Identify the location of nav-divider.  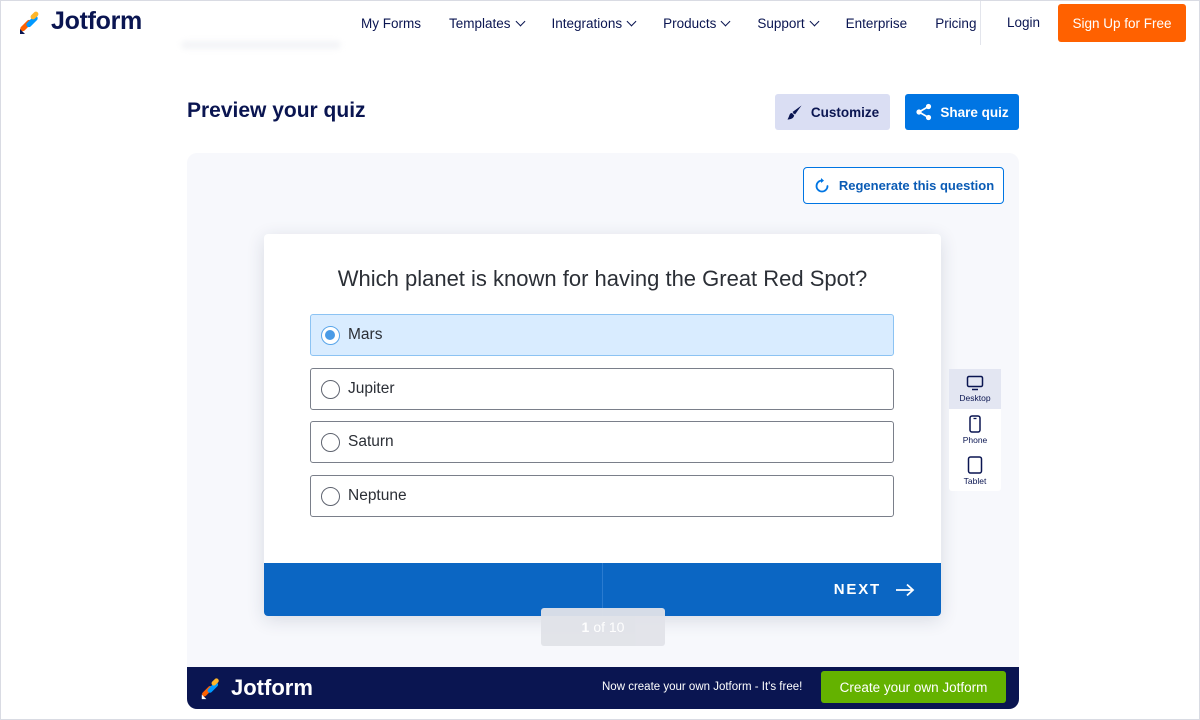
(980, 23).